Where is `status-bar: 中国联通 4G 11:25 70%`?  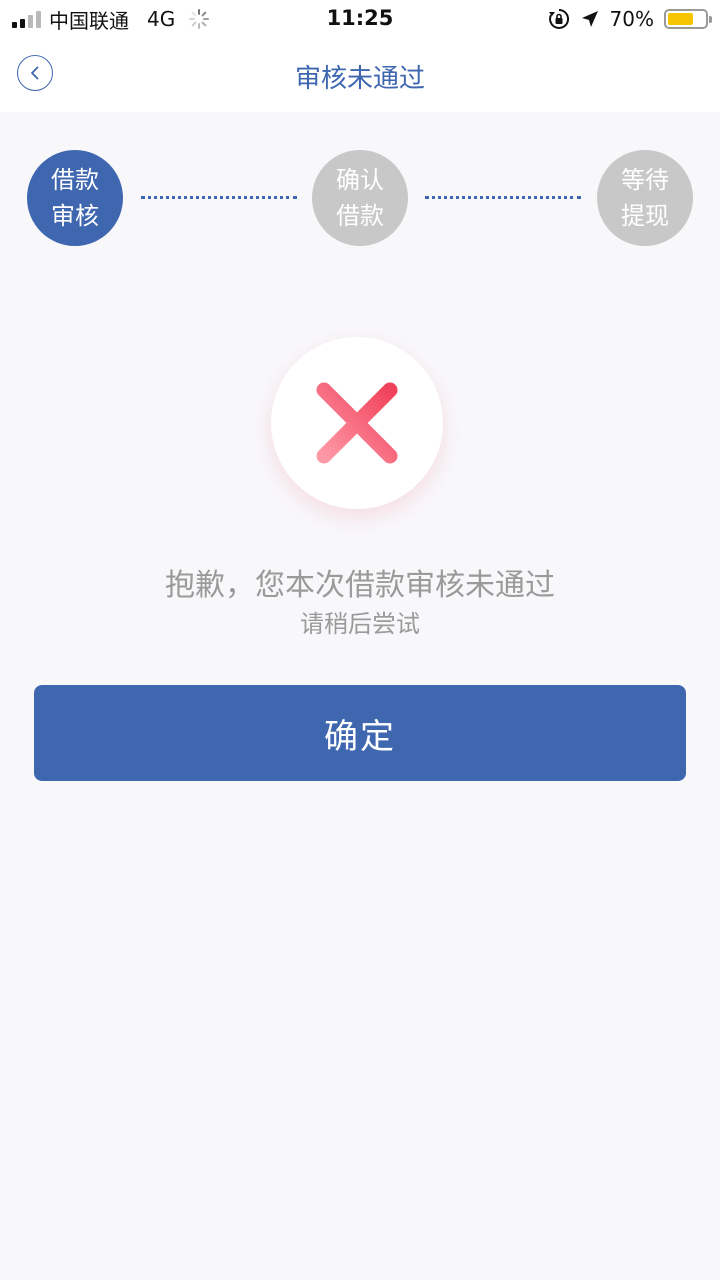
status-bar: 中国联通 4G 11:25 70% is located at coordinates (360, 19).